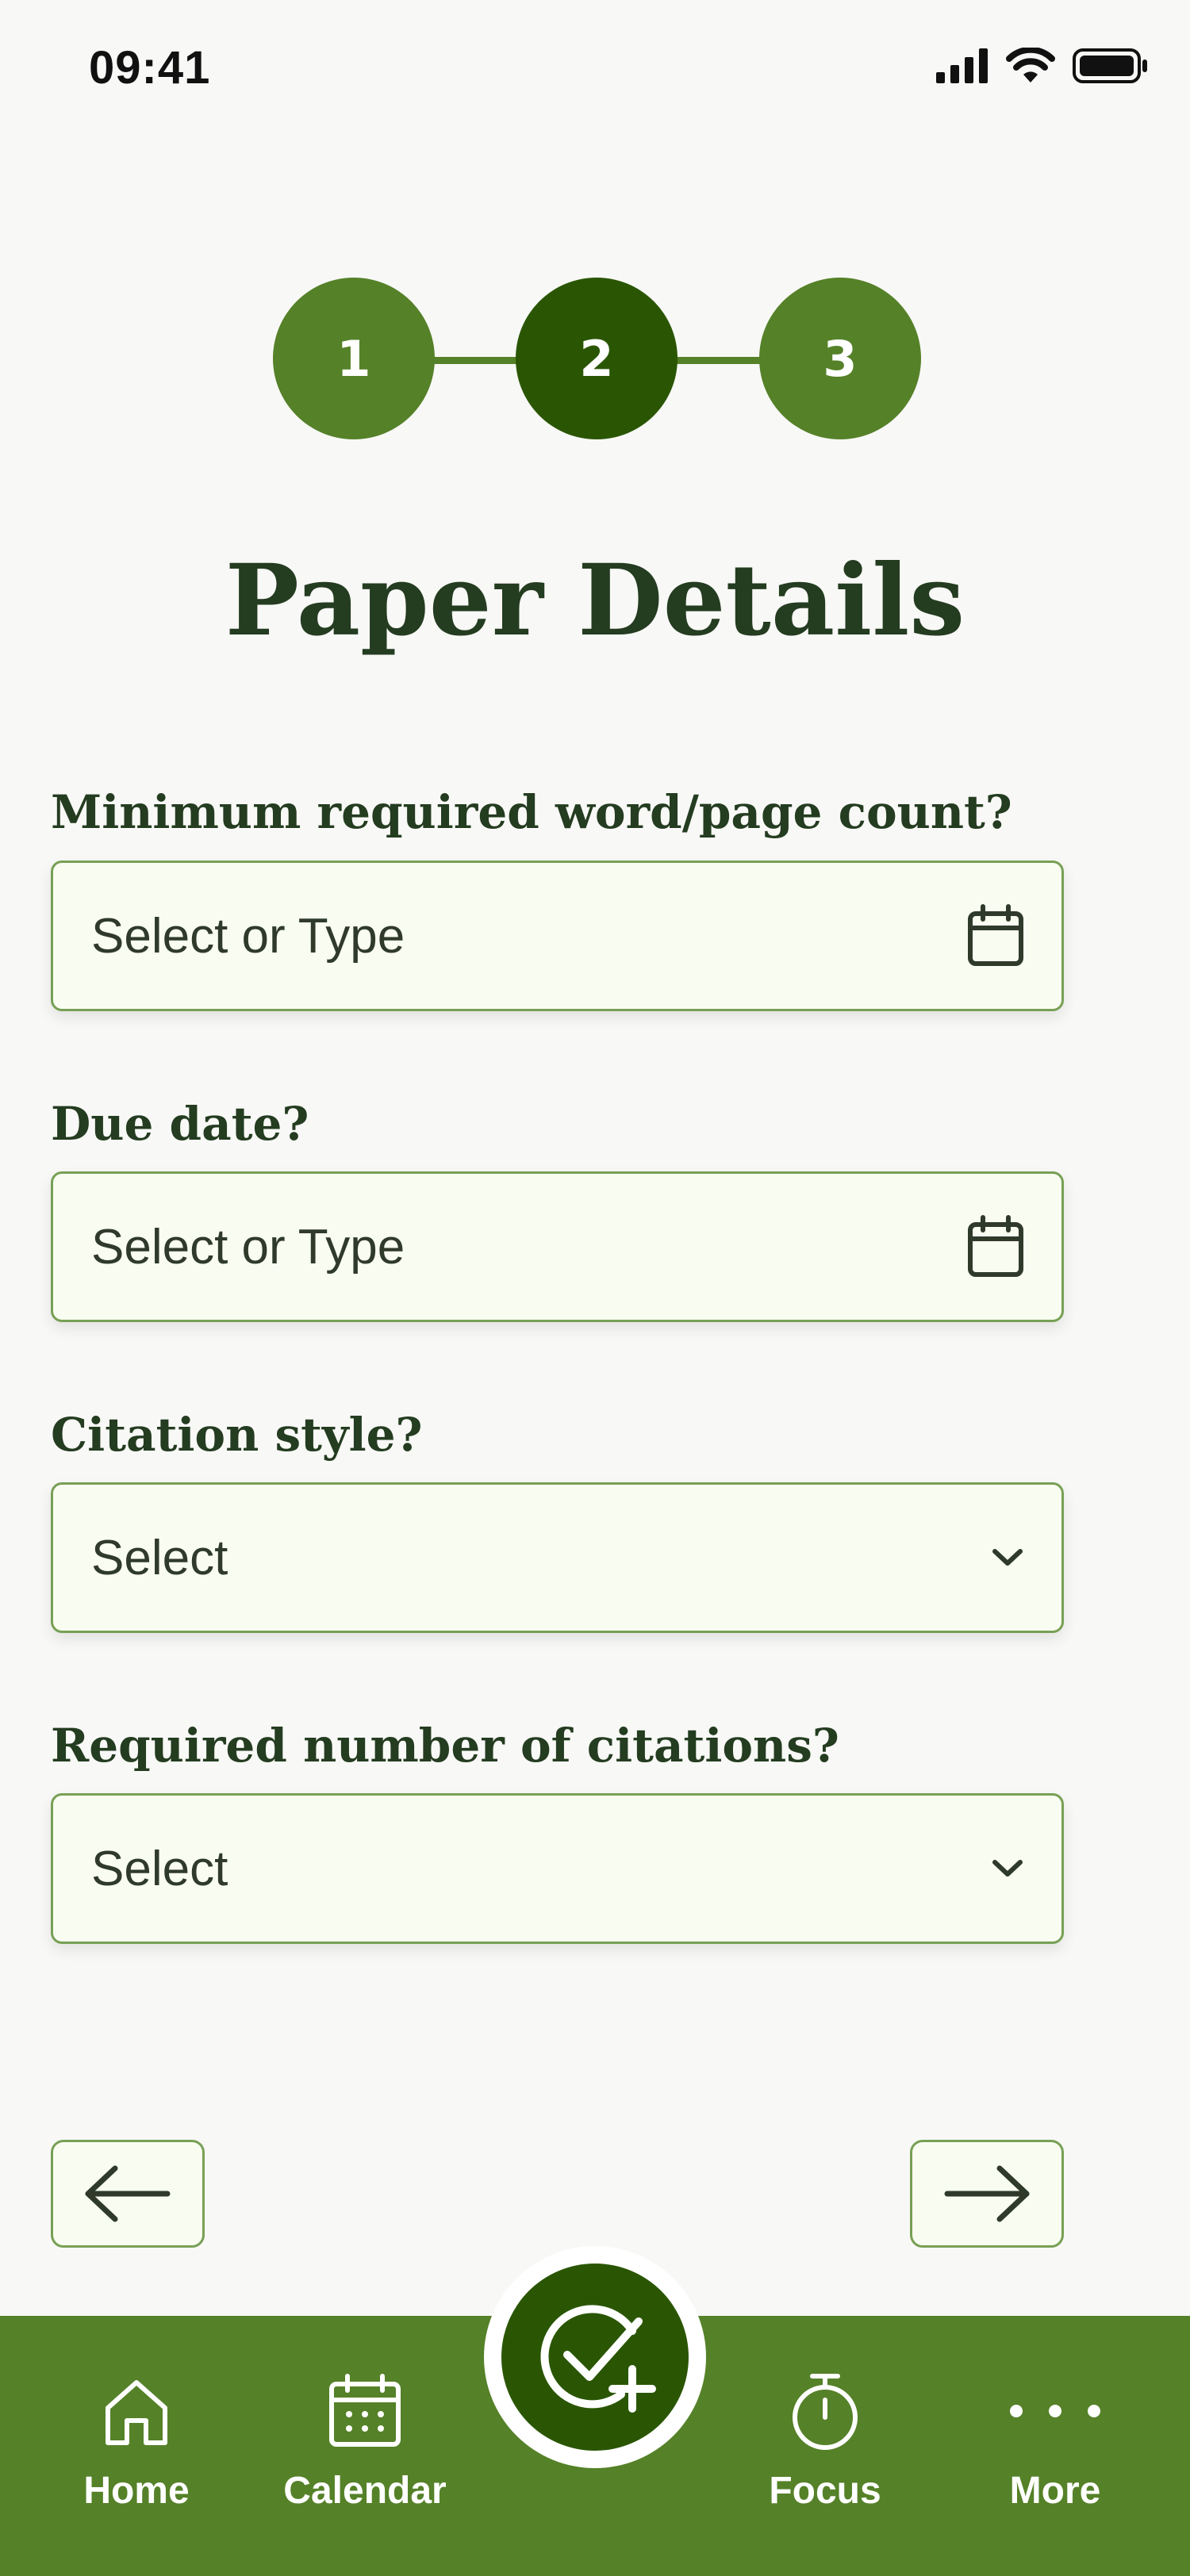  Describe the element at coordinates (248, 1247) in the screenshot. I see `due-date-placeholder: Select or Type` at that location.